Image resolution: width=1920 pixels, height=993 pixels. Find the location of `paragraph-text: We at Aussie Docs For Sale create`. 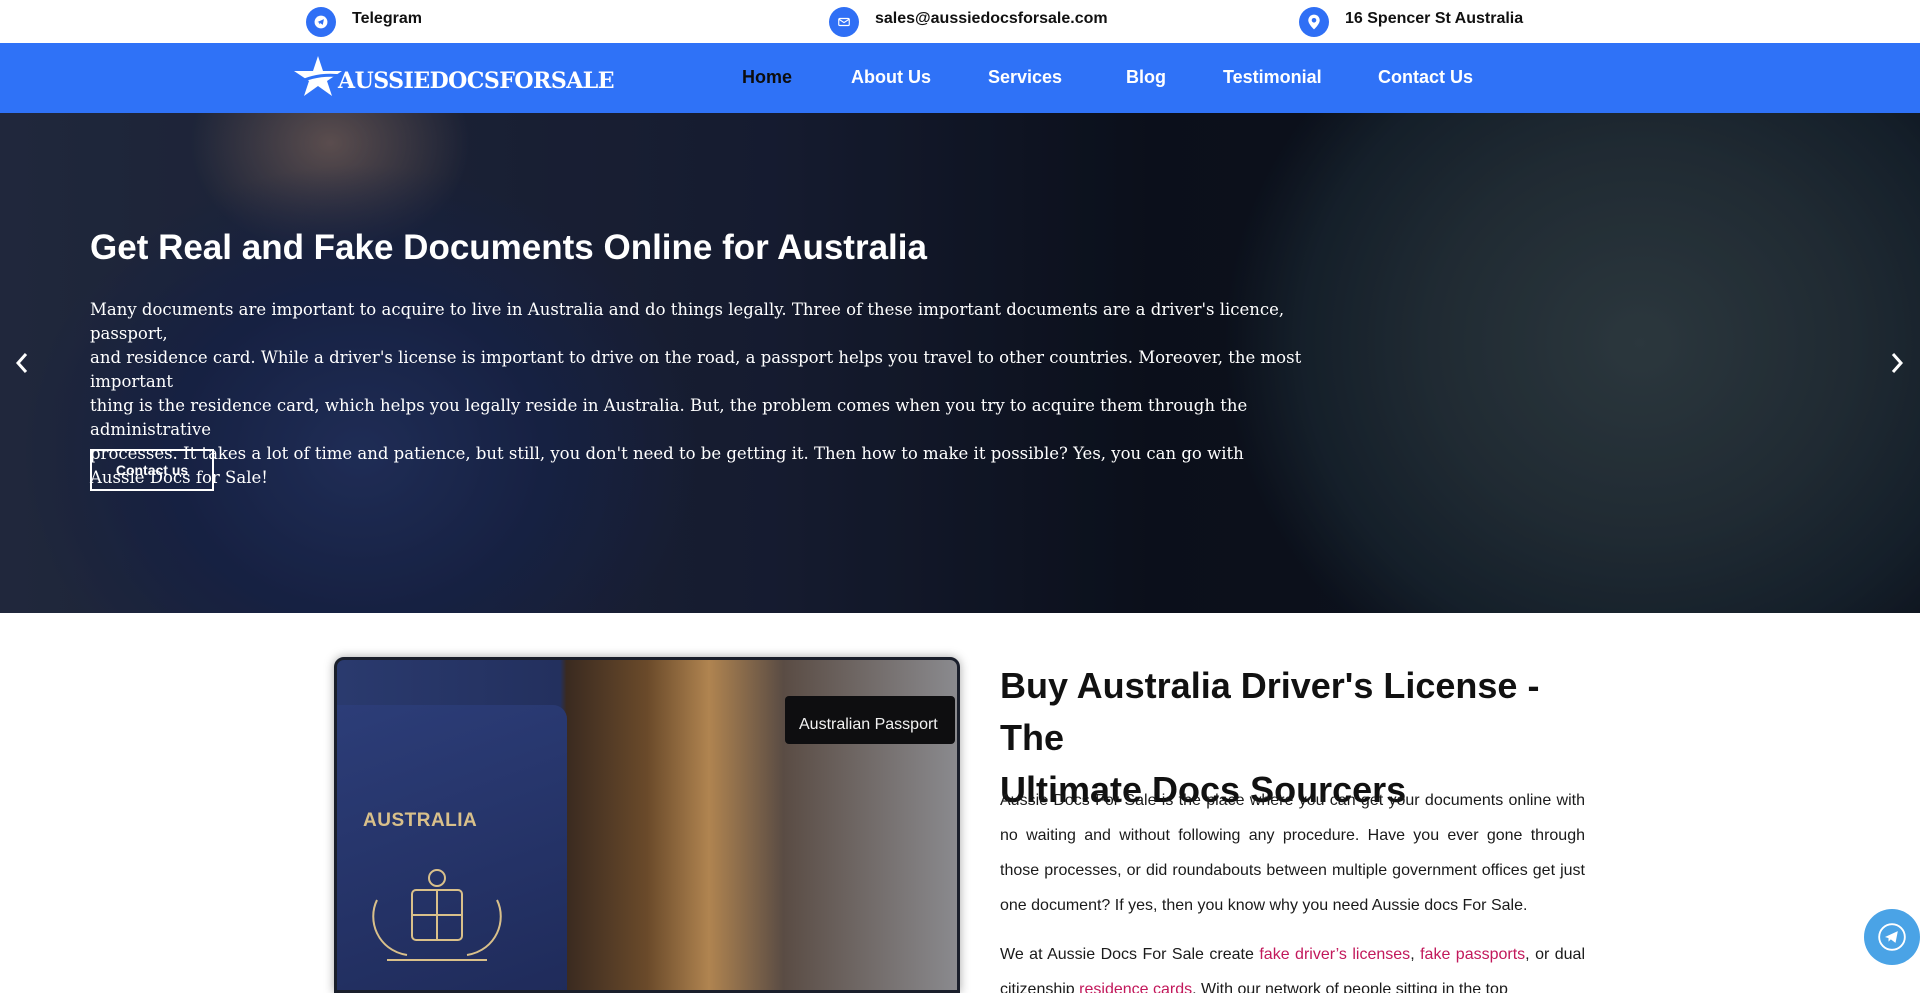

paragraph-text: We at Aussie Docs For Sale create is located at coordinates (1130, 954).